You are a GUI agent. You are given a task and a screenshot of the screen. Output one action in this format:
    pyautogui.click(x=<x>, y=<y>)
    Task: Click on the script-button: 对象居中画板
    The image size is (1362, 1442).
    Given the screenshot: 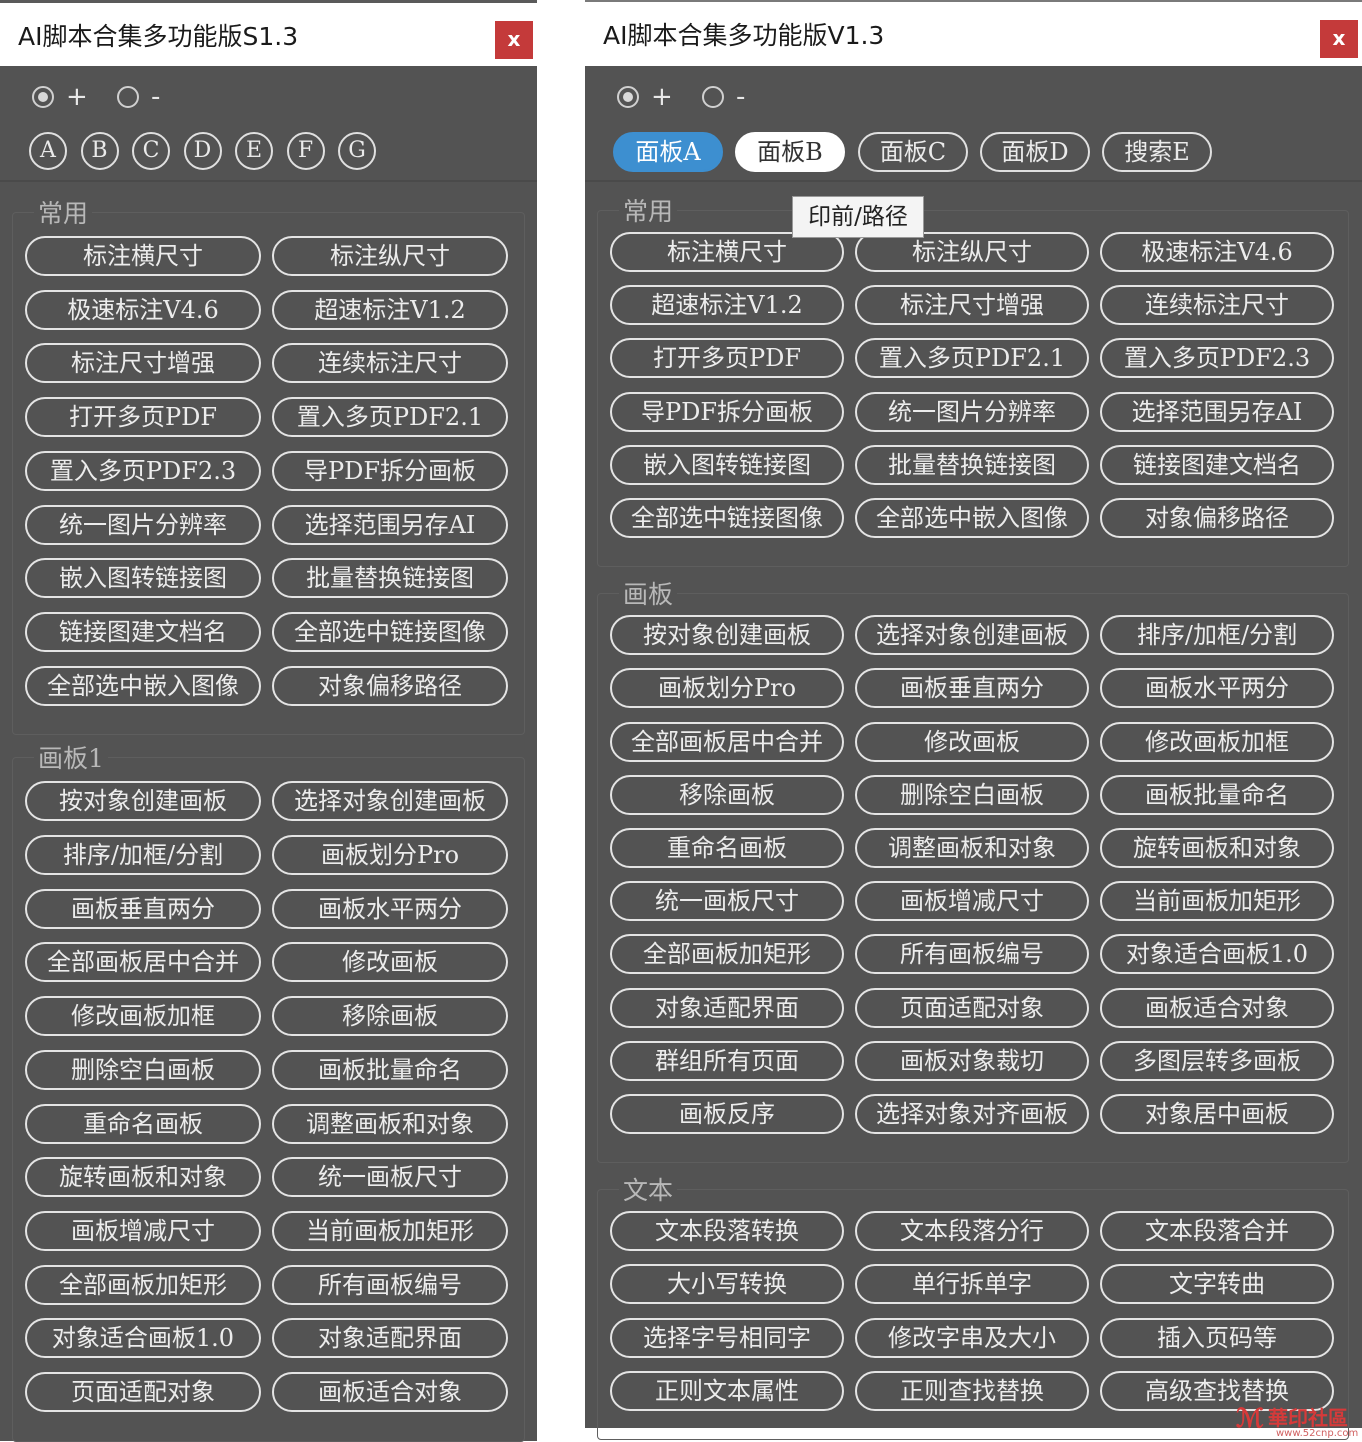 What is the action you would take?
    pyautogui.click(x=1217, y=1114)
    